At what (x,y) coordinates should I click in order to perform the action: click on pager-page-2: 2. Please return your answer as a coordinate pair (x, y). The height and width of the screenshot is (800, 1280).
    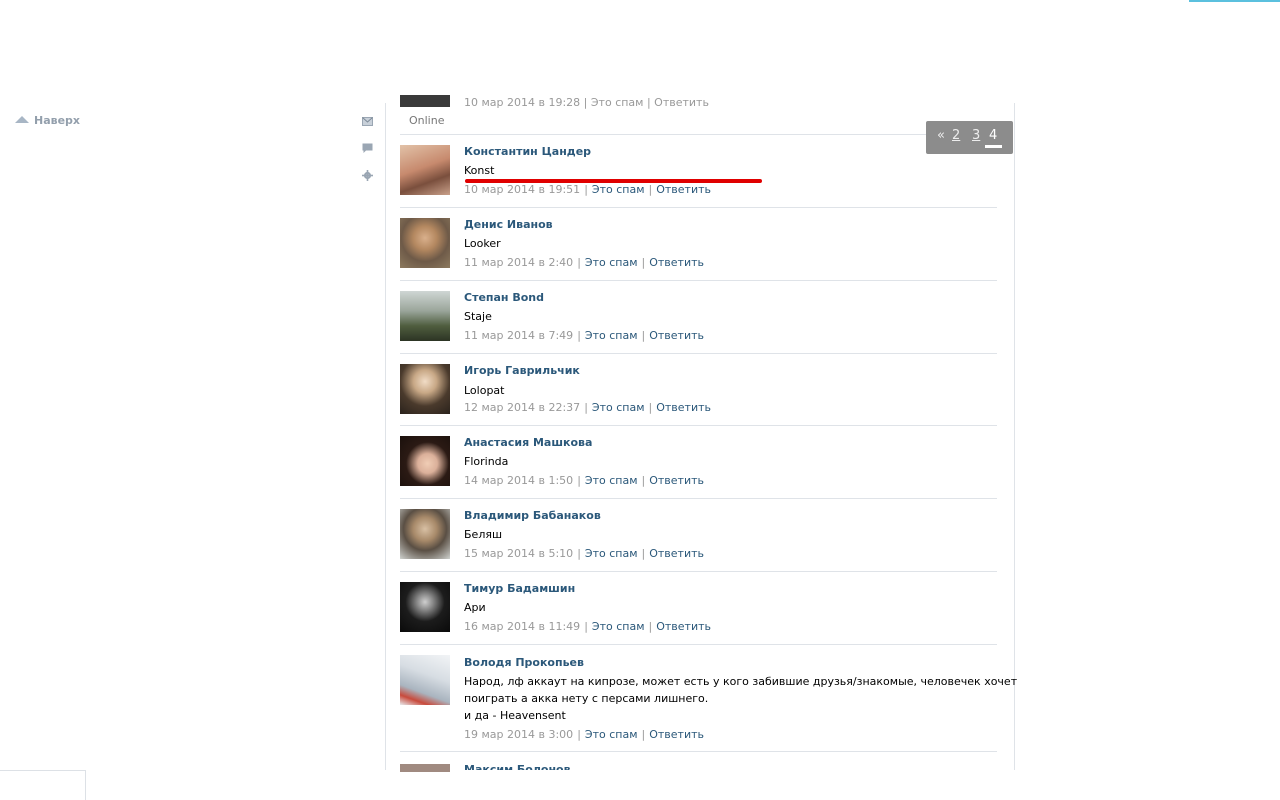
    Looking at the image, I should click on (956, 135).